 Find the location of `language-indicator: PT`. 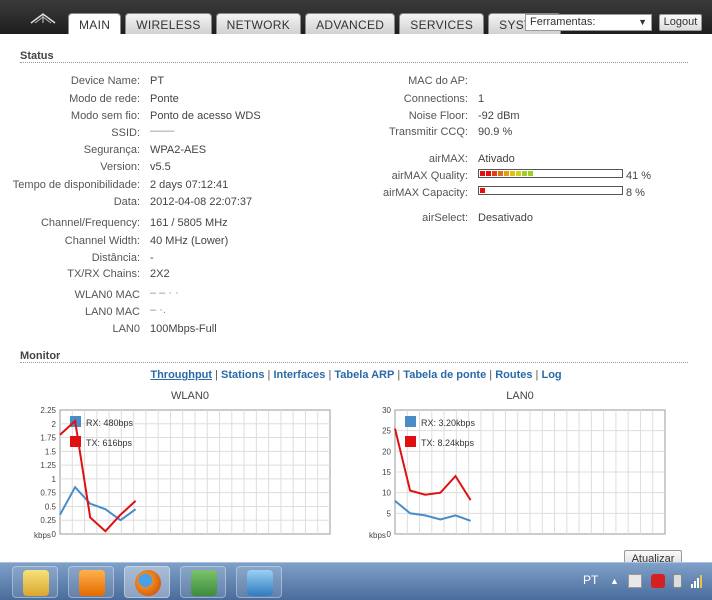

language-indicator: PT is located at coordinates (590, 580).